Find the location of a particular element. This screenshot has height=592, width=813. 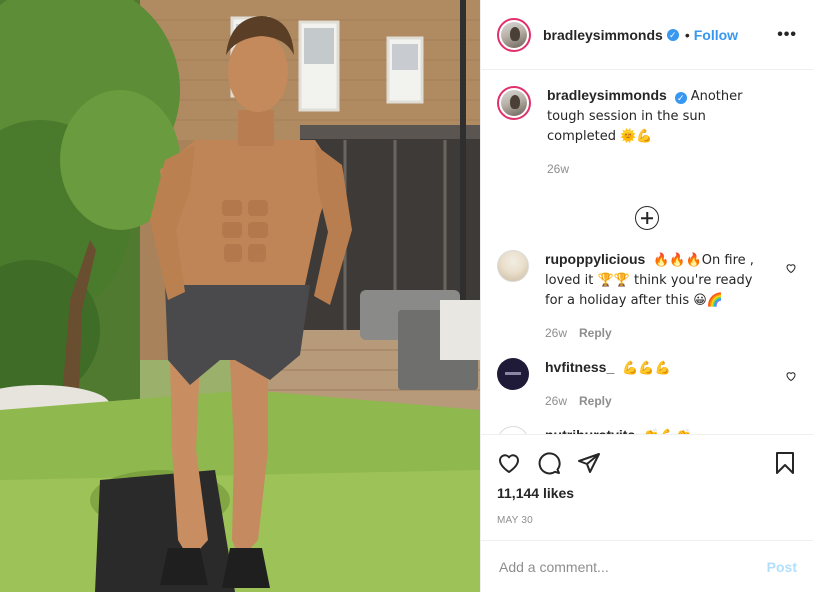

comment-body: nutriburstvits 👏💪👏 is located at coordinates (657, 430).